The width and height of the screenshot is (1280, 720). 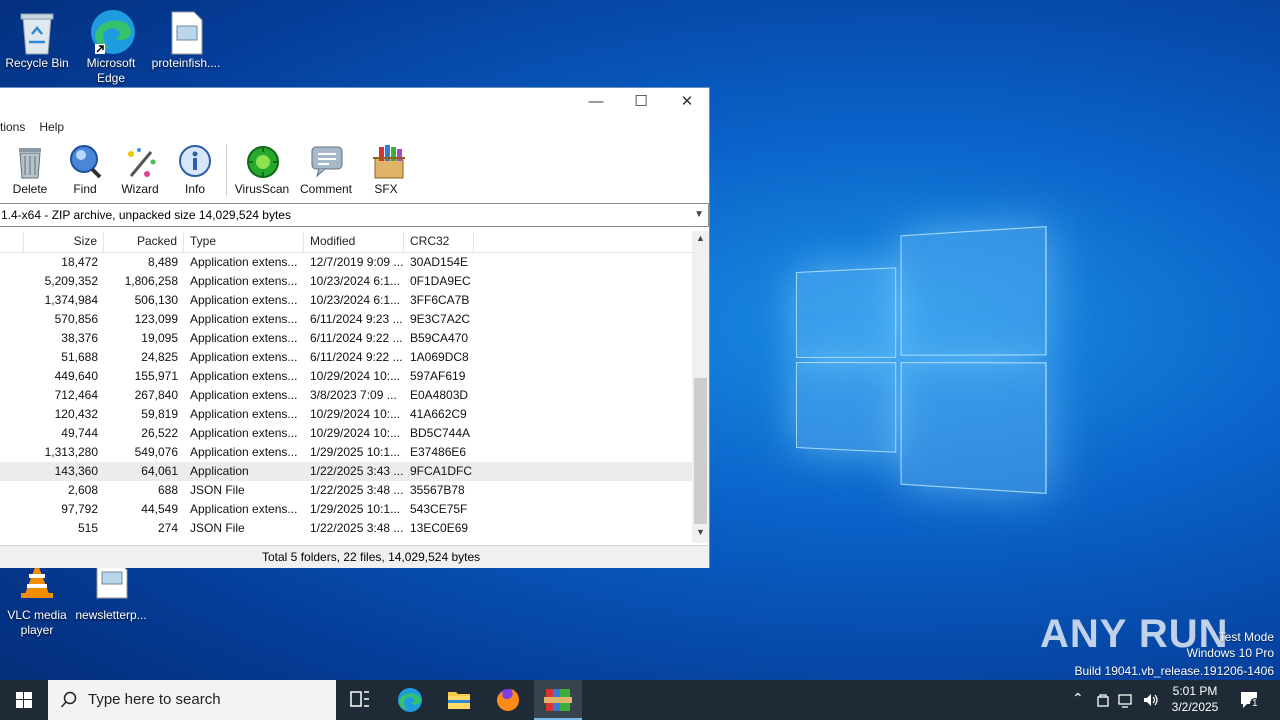 What do you see at coordinates (700, 238) in the screenshot?
I see `scroll-up-arrow-icon: ▲` at bounding box center [700, 238].